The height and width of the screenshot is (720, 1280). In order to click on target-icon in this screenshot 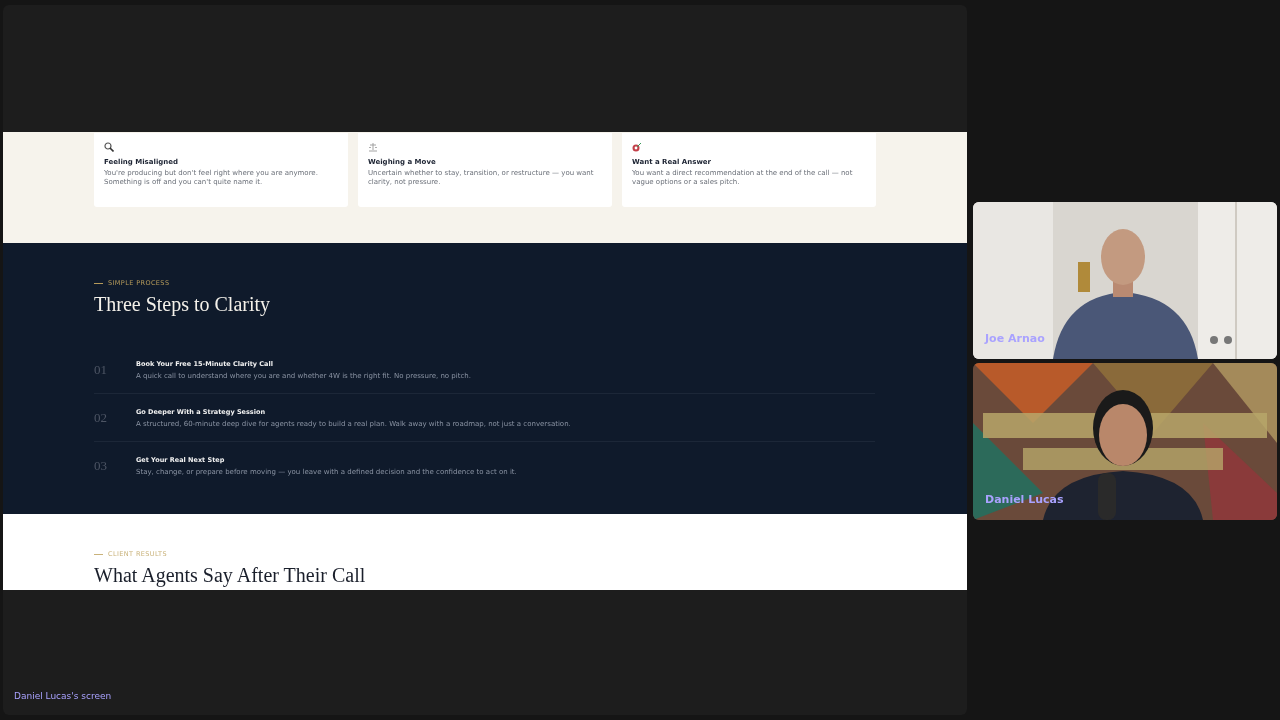, I will do `click(637, 147)`.